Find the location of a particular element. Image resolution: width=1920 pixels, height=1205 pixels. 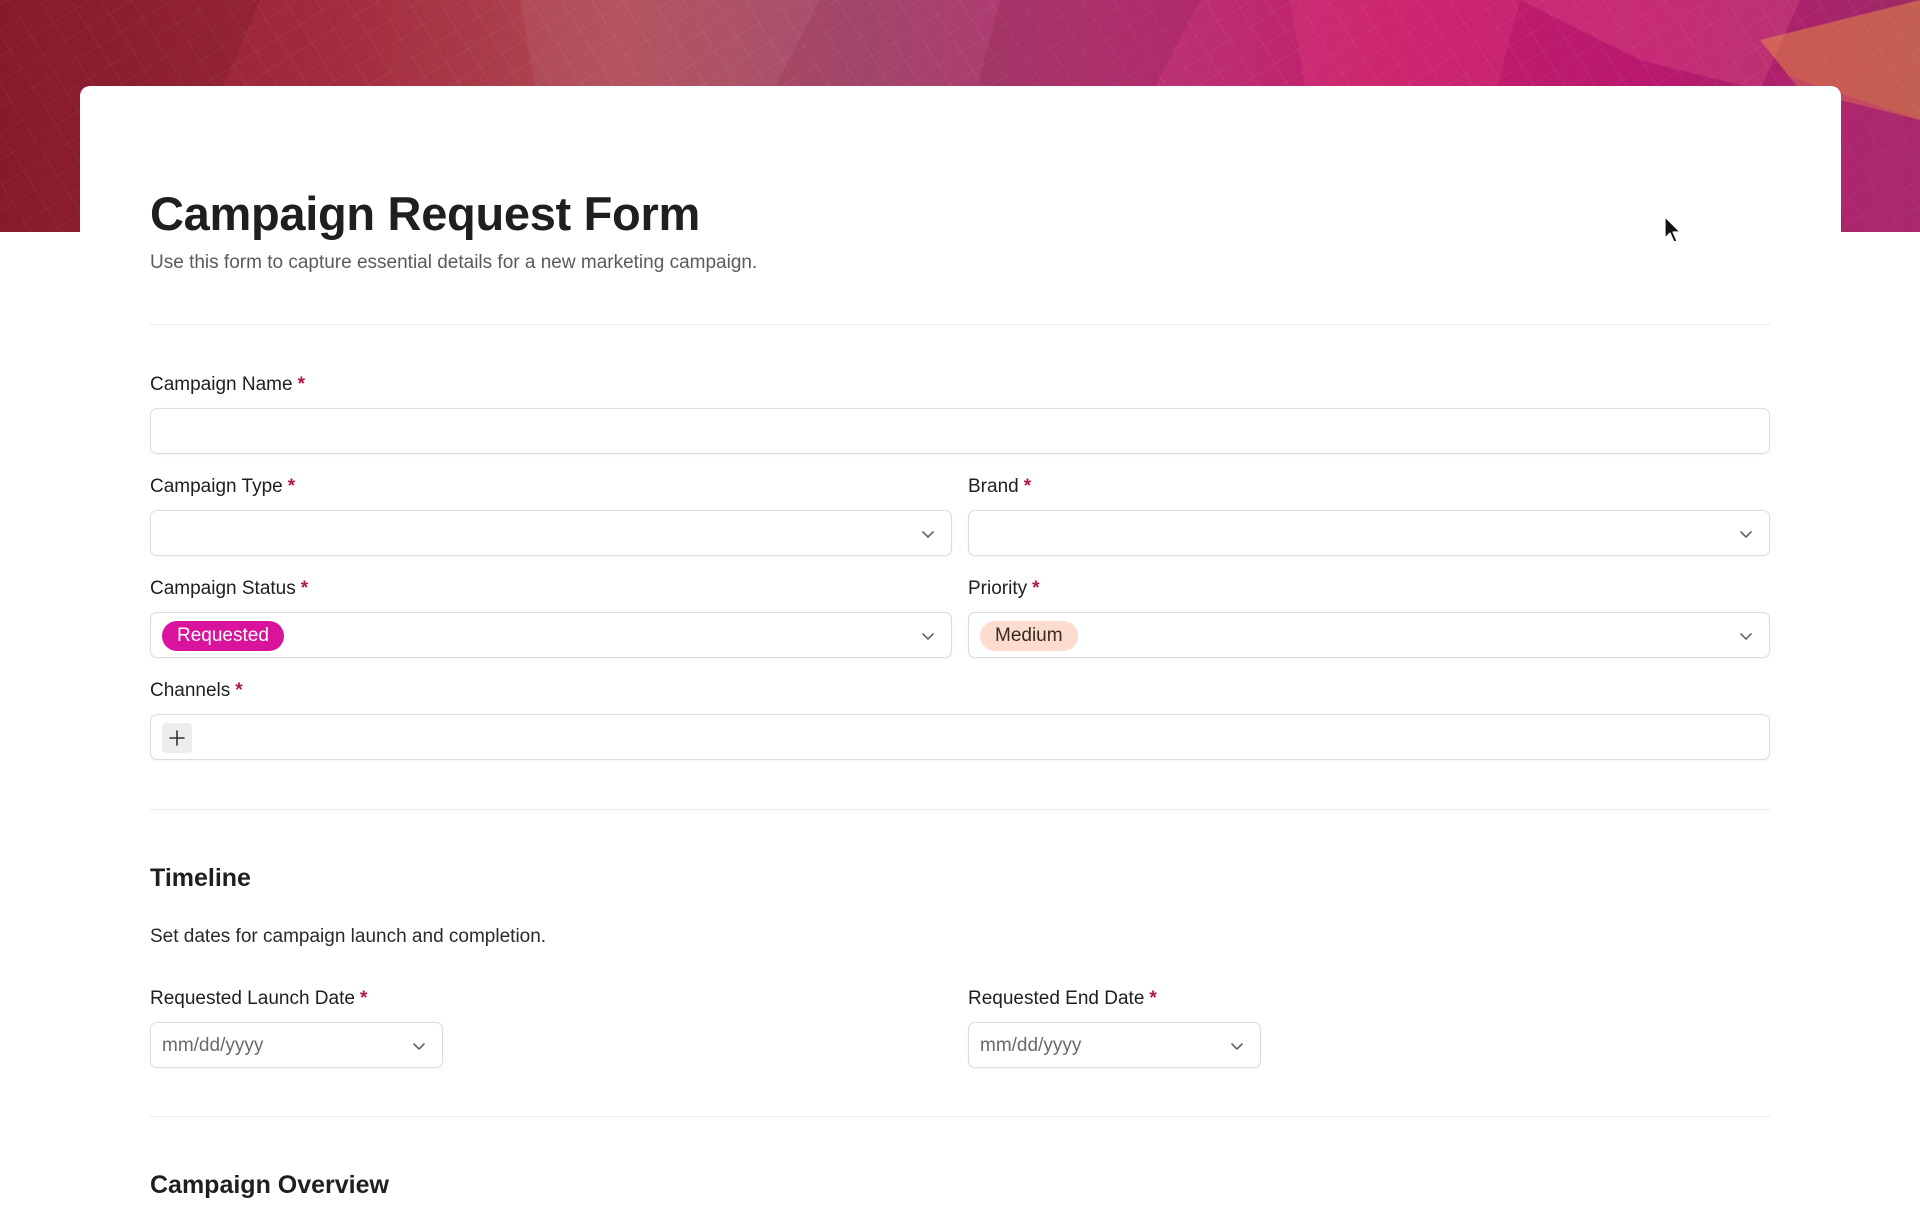

channels-label: Channels * is located at coordinates (196, 690).